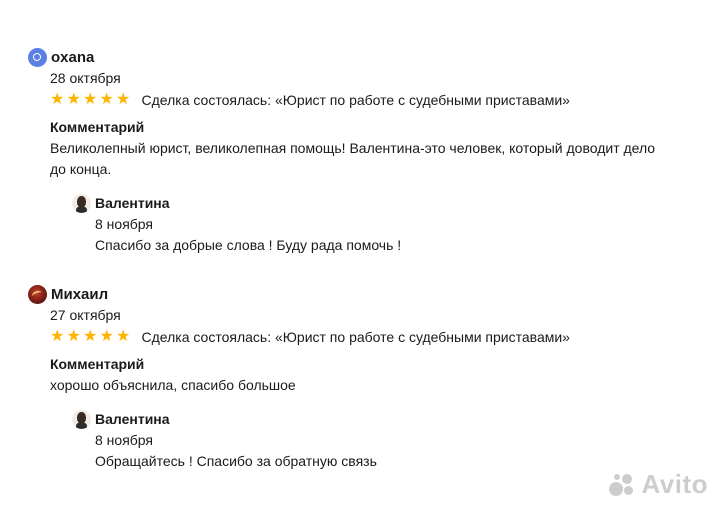 Image resolution: width=720 pixels, height=512 pixels. Describe the element at coordinates (85, 315) in the screenshot. I see `review-date: 27 октября` at that location.